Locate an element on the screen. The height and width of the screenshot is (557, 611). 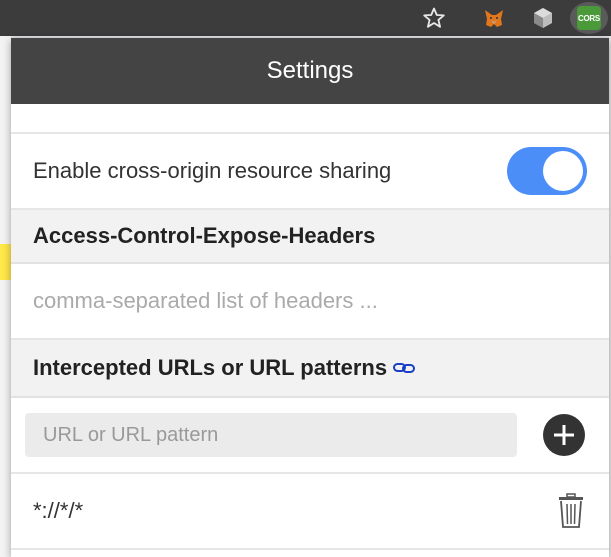
url-pattern-text: *://*/* is located at coordinates (58, 510).